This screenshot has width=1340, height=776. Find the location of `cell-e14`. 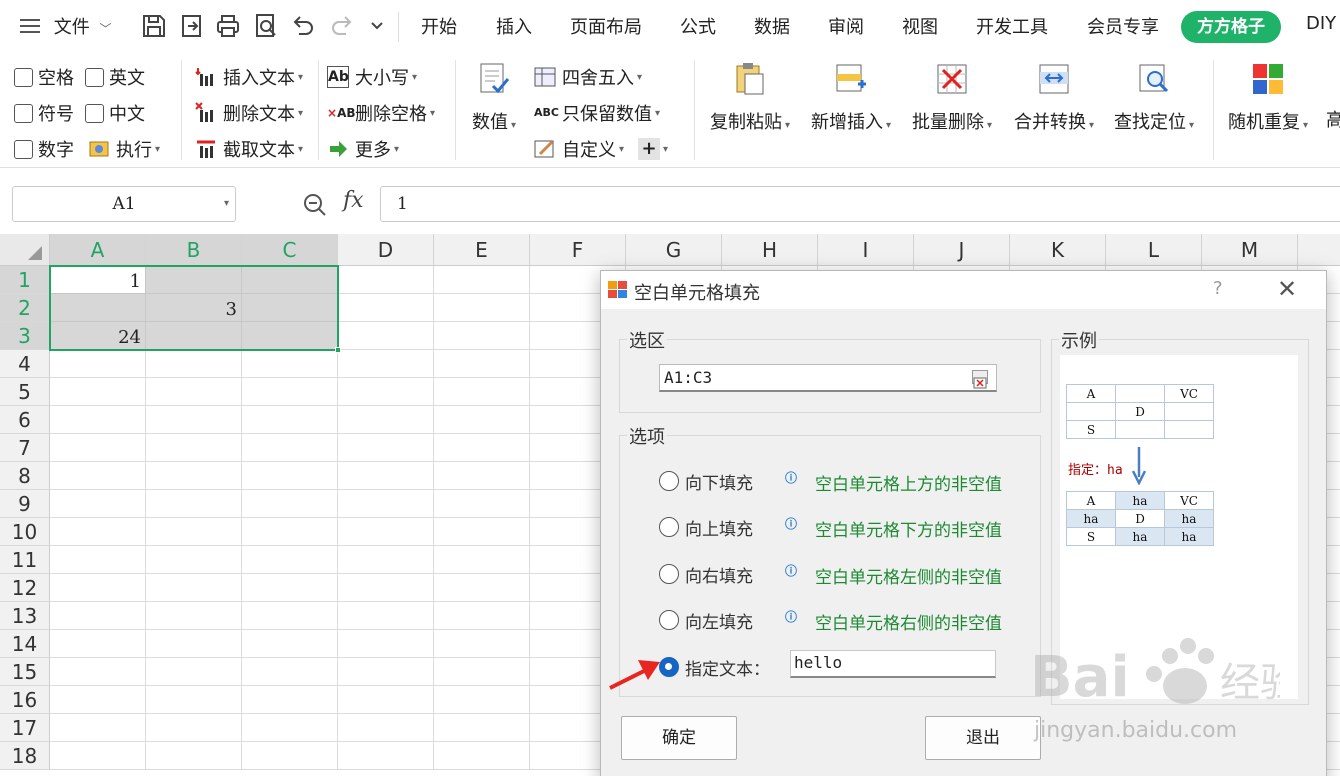

cell-e14 is located at coordinates (482, 644).